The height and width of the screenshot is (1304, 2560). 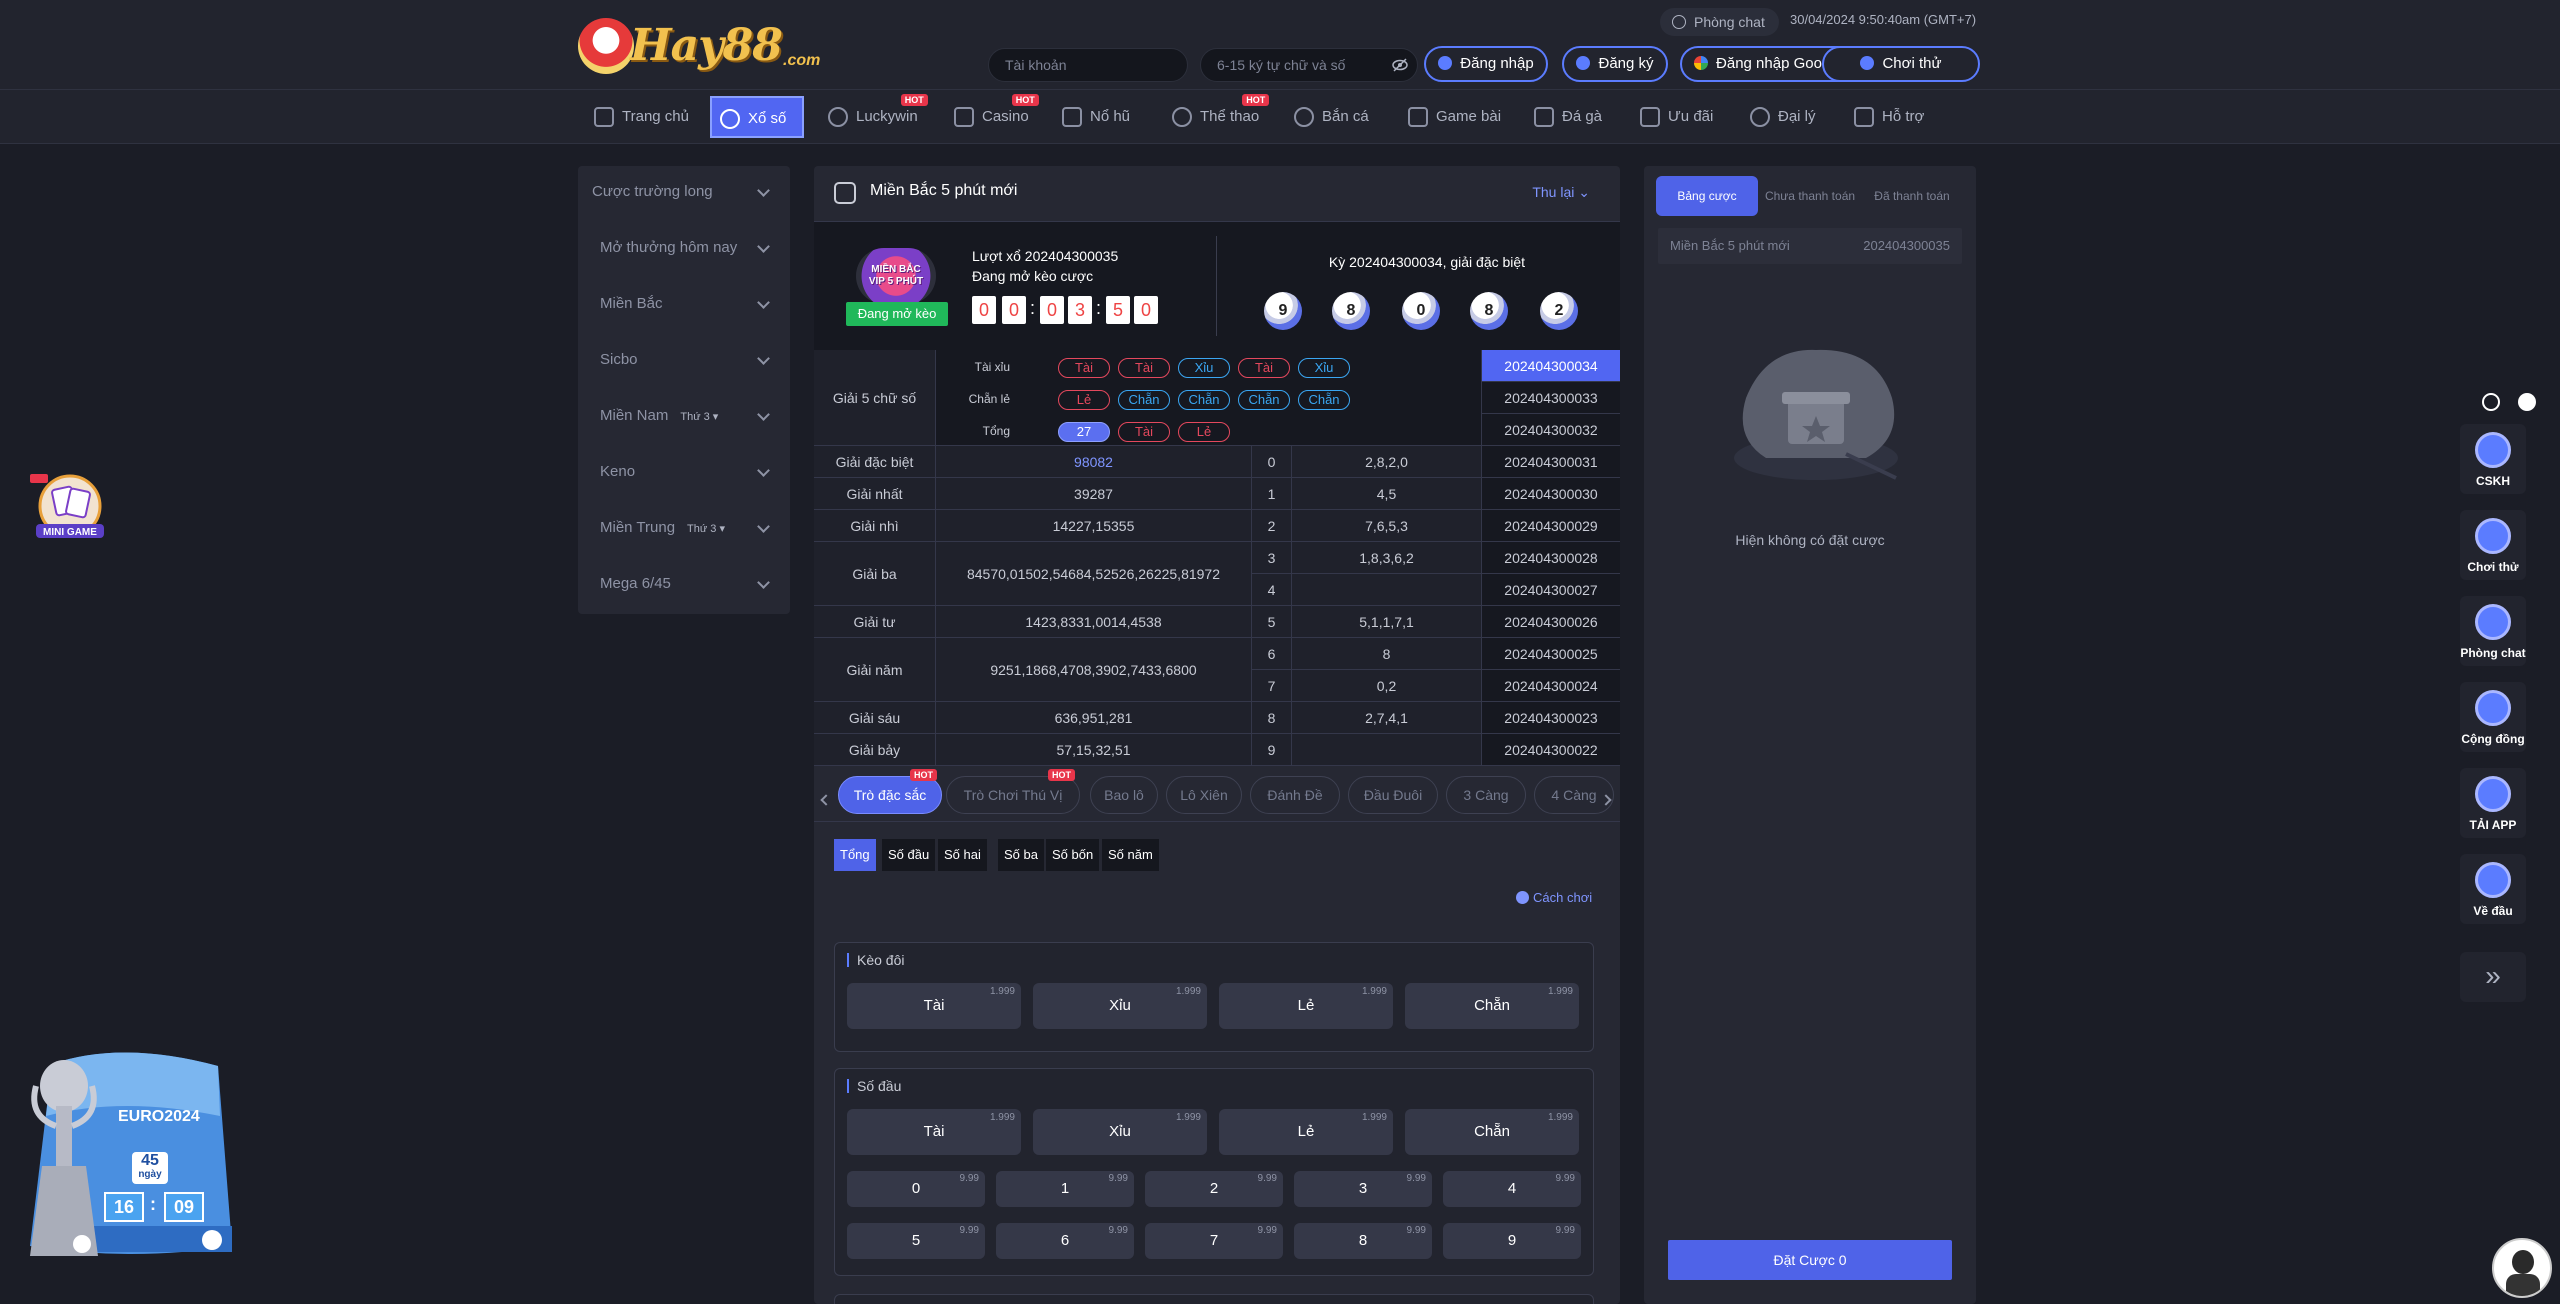 What do you see at coordinates (2493, 803) in the screenshot?
I see `download-app-button: TẢI APP` at bounding box center [2493, 803].